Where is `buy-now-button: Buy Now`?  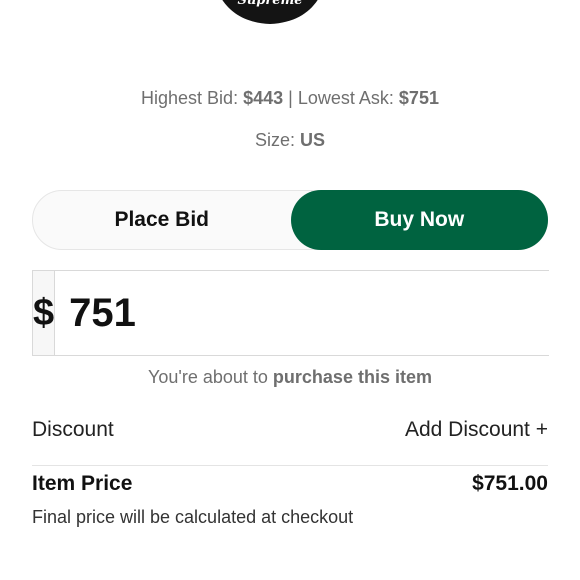
buy-now-button: Buy Now is located at coordinates (419, 220).